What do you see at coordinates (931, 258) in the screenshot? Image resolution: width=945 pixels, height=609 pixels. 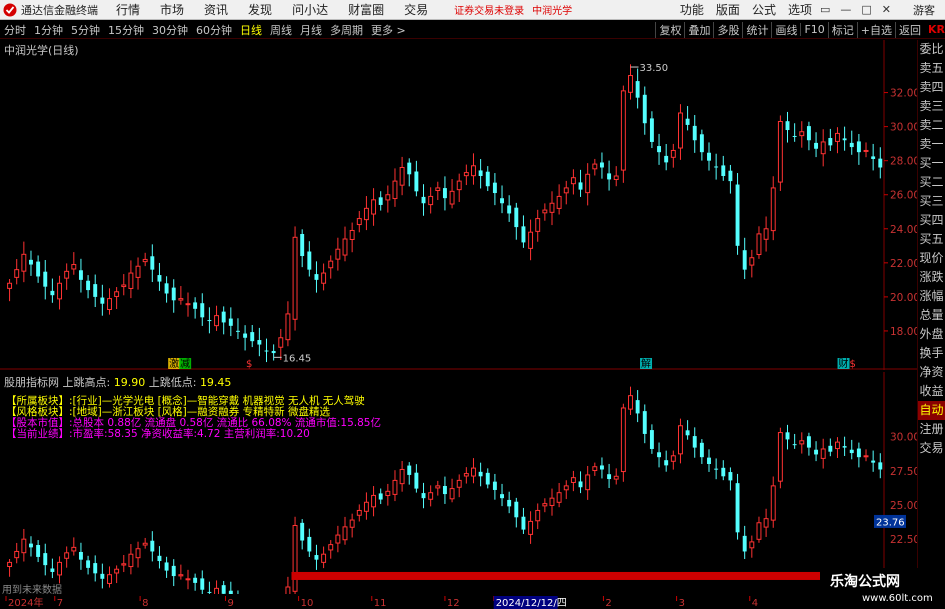 I see `sidebar-item: 现价` at bounding box center [931, 258].